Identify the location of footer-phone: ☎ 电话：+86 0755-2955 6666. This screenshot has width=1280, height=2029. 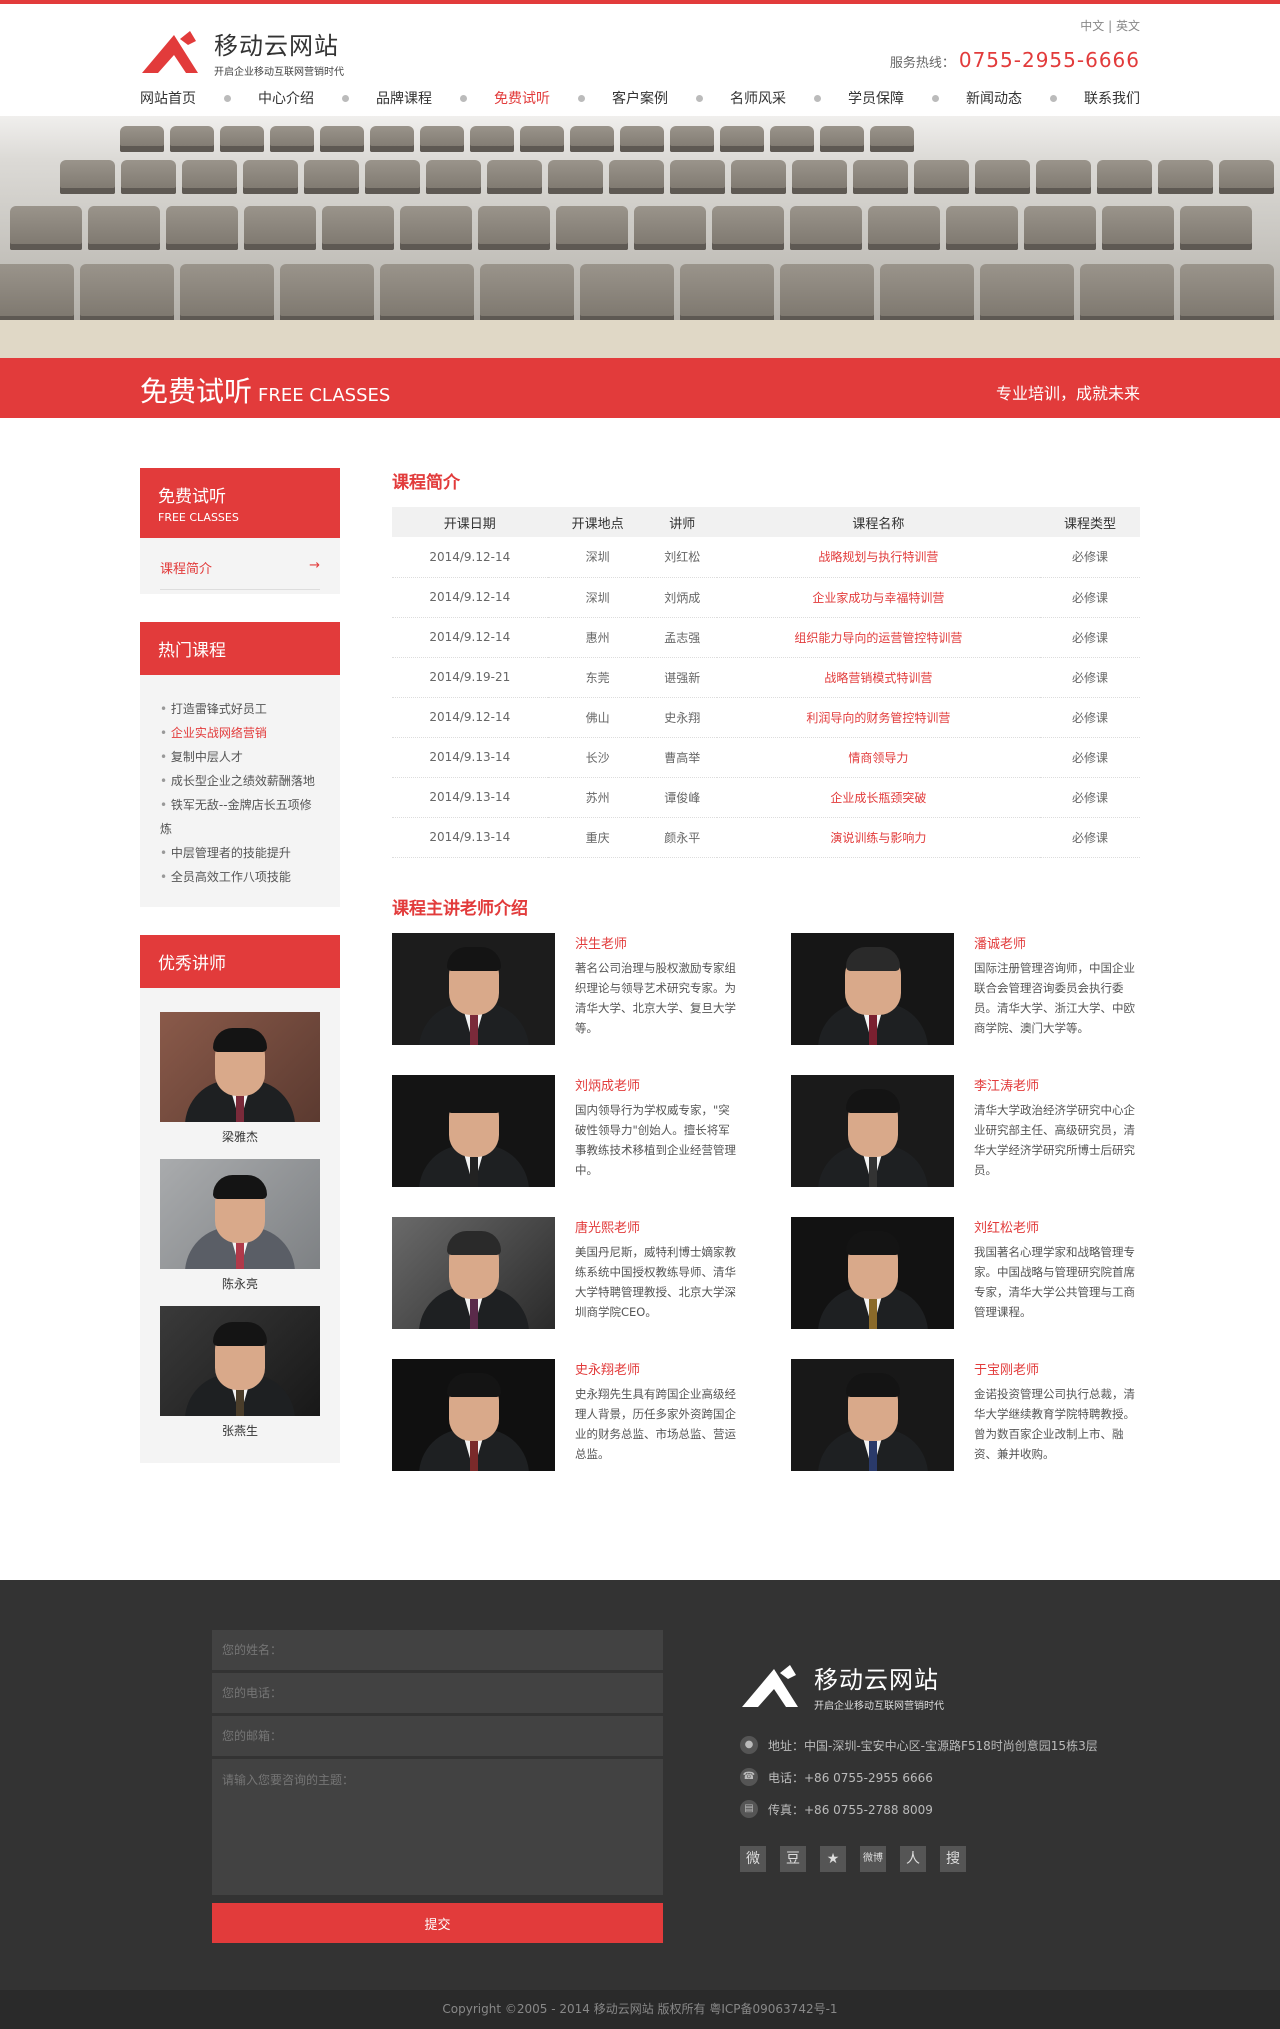
(930, 1777).